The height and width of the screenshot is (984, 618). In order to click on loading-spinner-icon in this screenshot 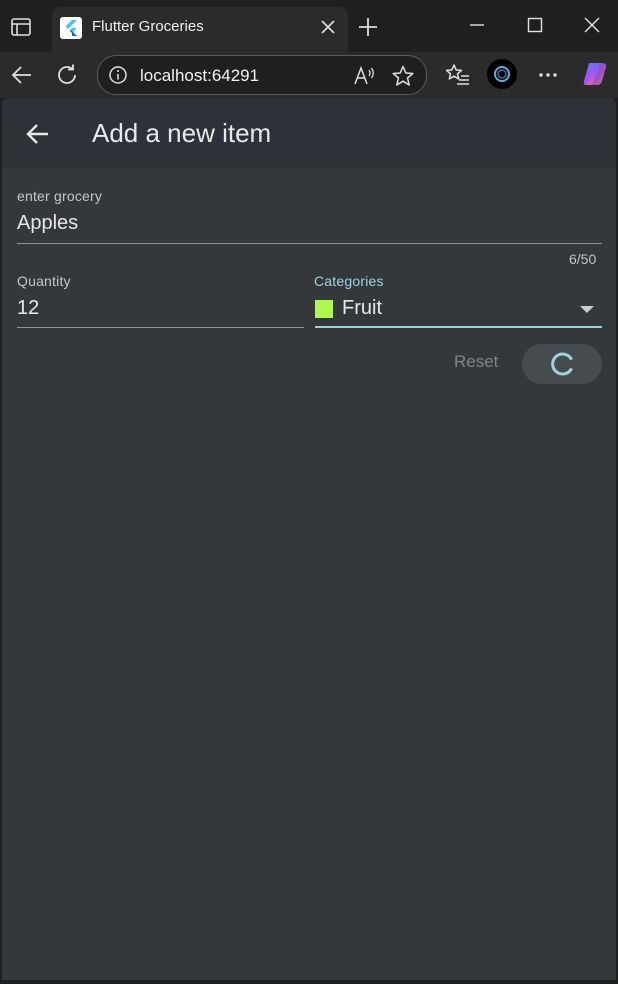, I will do `click(562, 364)`.